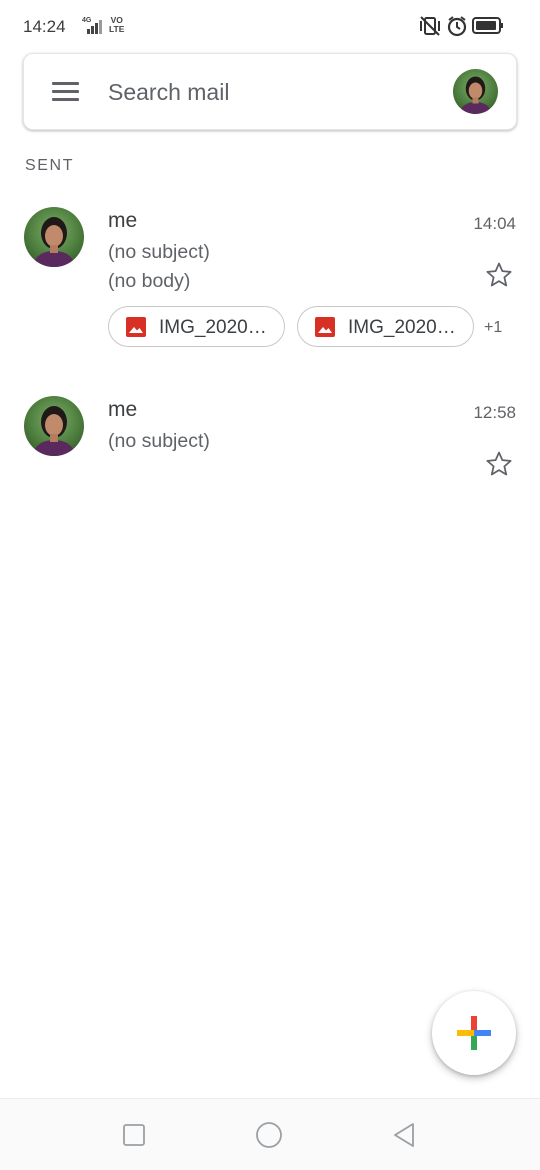 This screenshot has width=540, height=1170. What do you see at coordinates (475, 91) in the screenshot?
I see `account-avatar` at bounding box center [475, 91].